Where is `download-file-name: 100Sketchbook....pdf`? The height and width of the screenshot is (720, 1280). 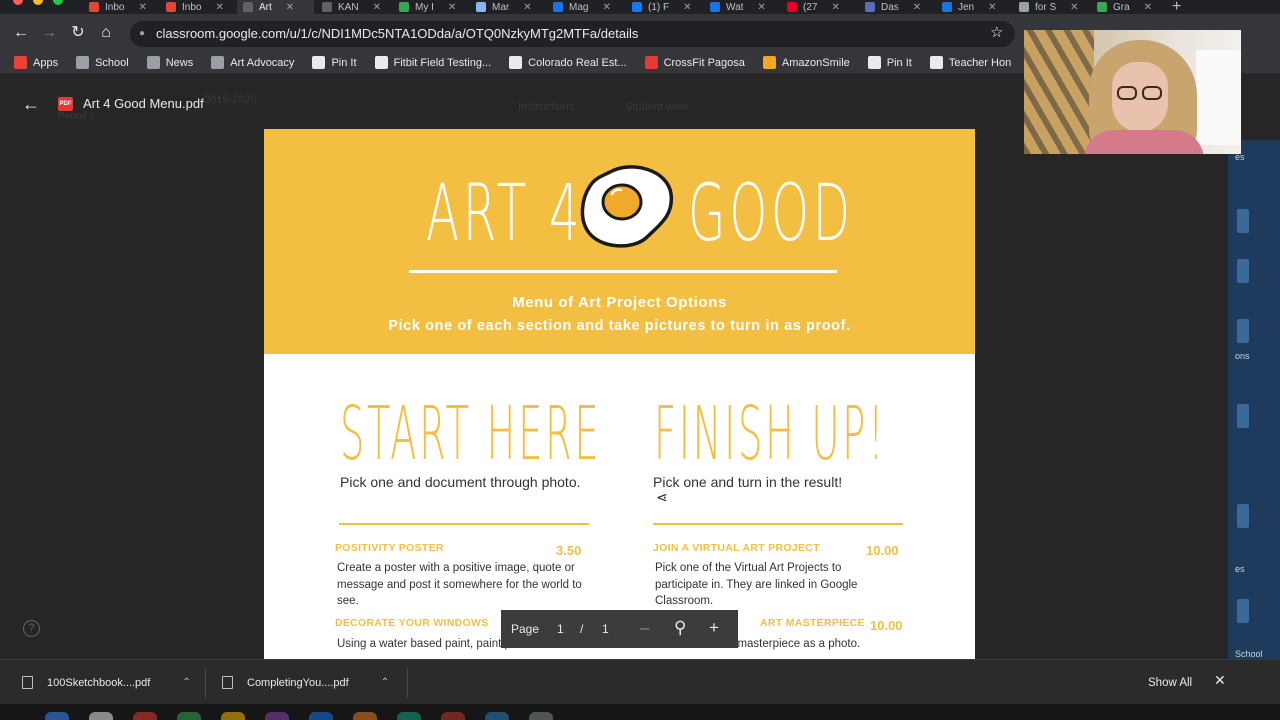
download-file-name: 100Sketchbook....pdf is located at coordinates (99, 682).